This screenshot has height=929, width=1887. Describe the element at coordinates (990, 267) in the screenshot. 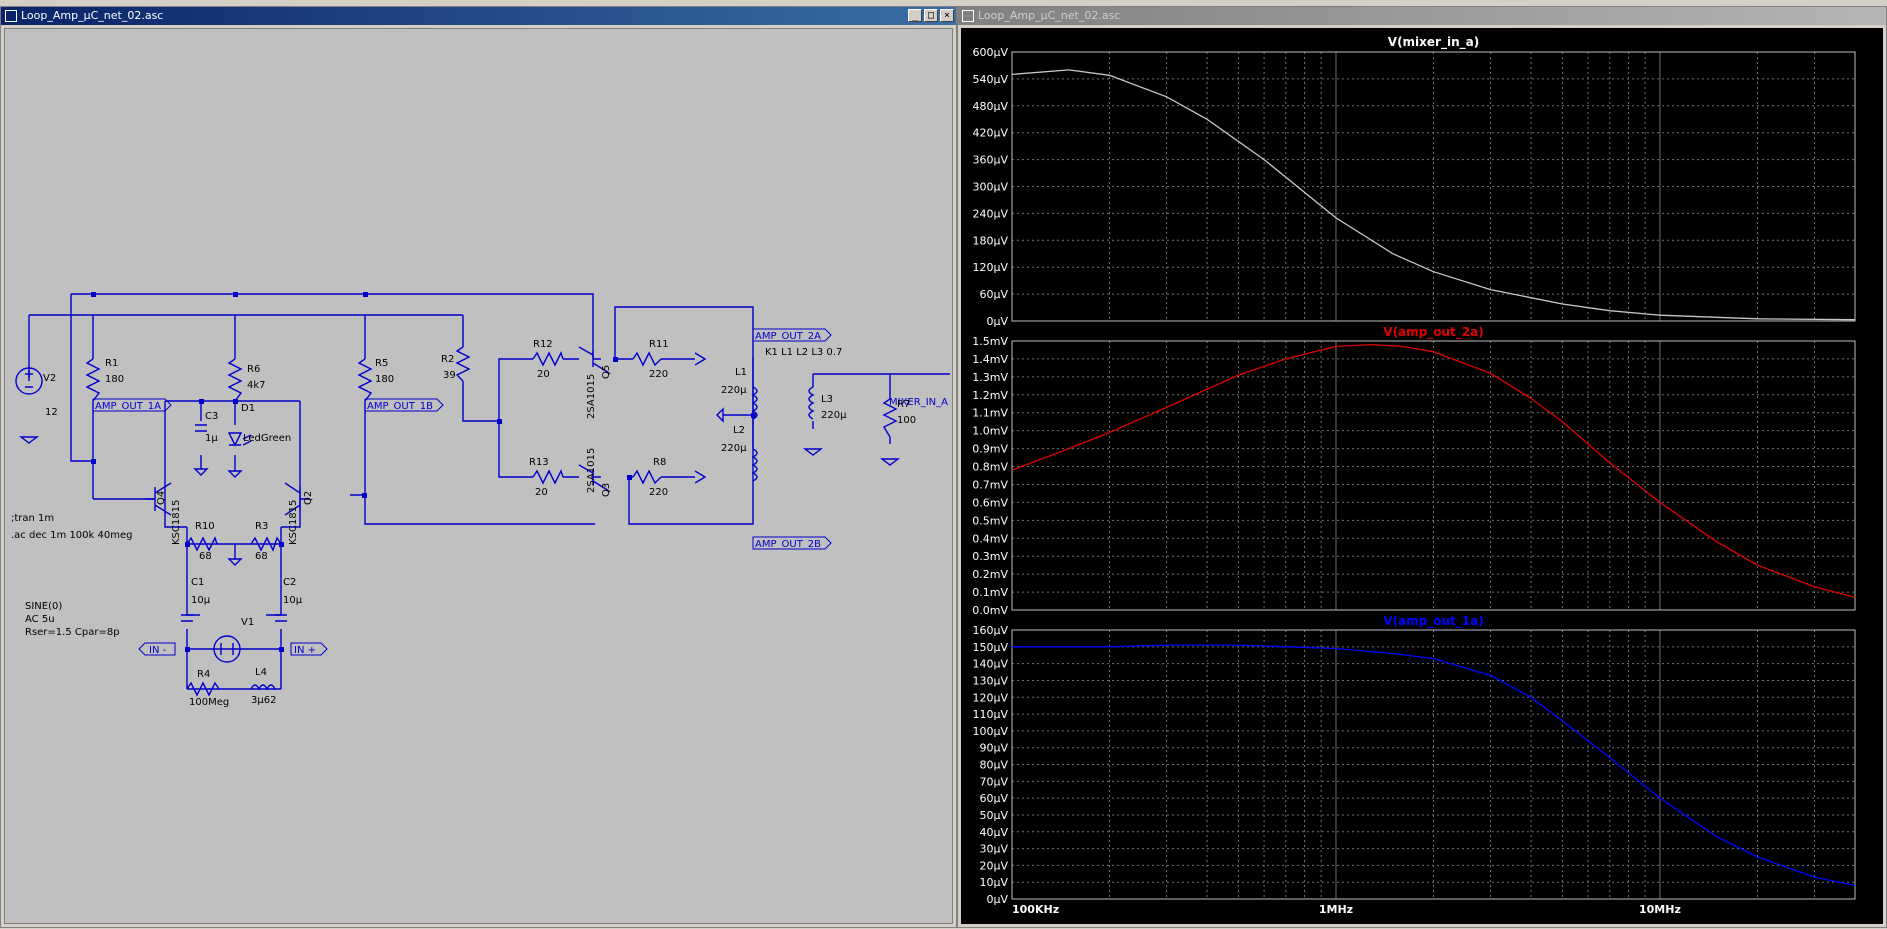

I see `y-tick-label: 120µV` at that location.